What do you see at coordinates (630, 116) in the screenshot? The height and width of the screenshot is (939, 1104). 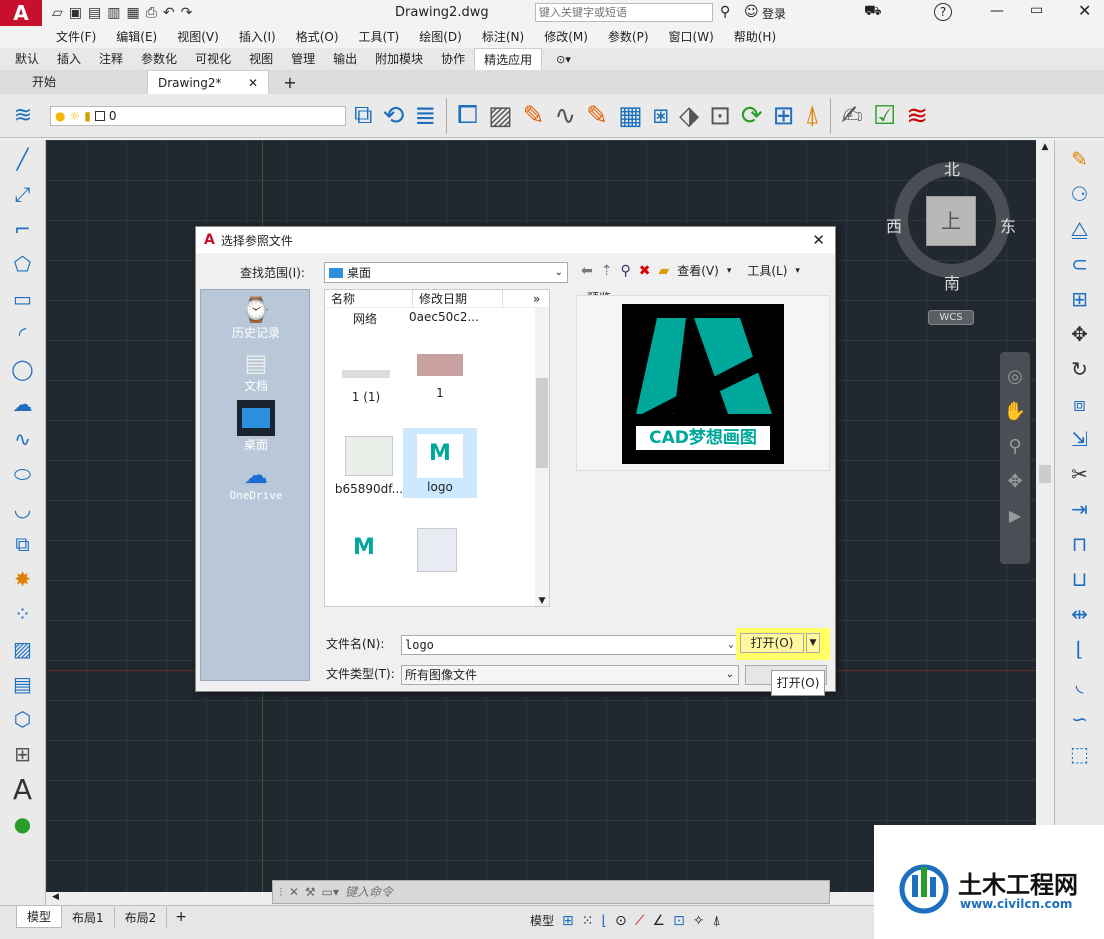 I see `grid-select-icon: ▦` at bounding box center [630, 116].